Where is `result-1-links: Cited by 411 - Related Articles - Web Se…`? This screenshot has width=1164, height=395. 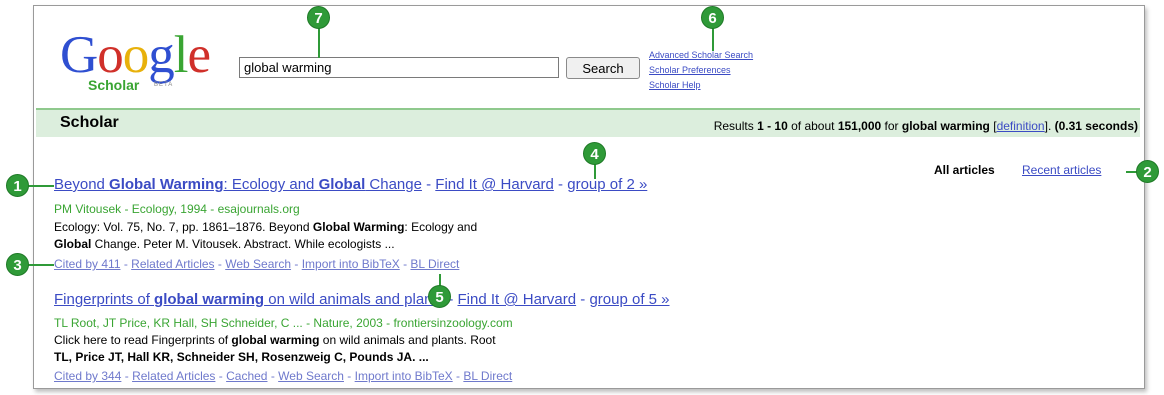
result-1-links: Cited by 411 - Related Articles - Web Se… is located at coordinates (256, 264).